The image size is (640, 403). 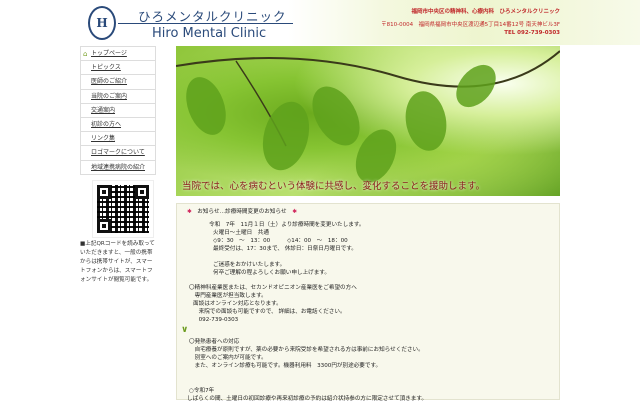 I want to click on clinic-logo: H, so click(x=102, y=23).